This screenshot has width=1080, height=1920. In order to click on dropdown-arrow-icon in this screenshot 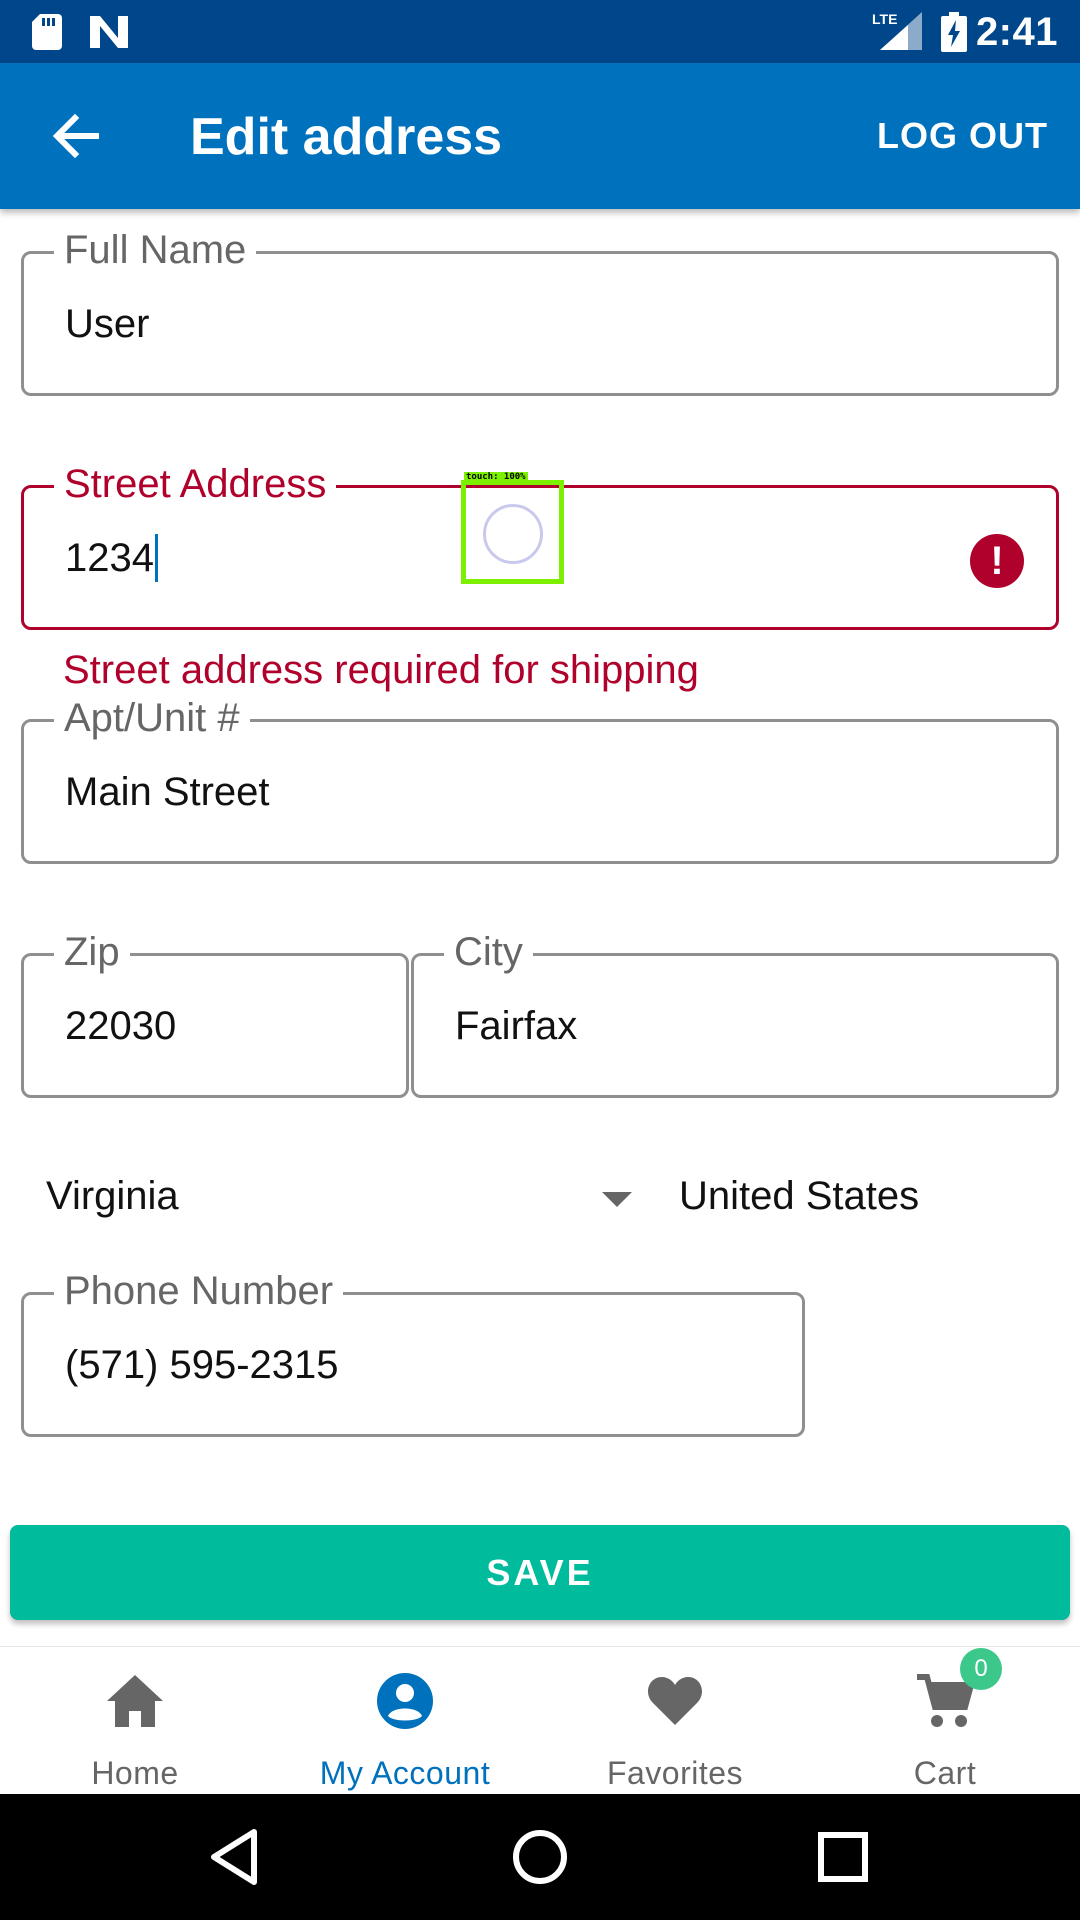, I will do `click(617, 1199)`.